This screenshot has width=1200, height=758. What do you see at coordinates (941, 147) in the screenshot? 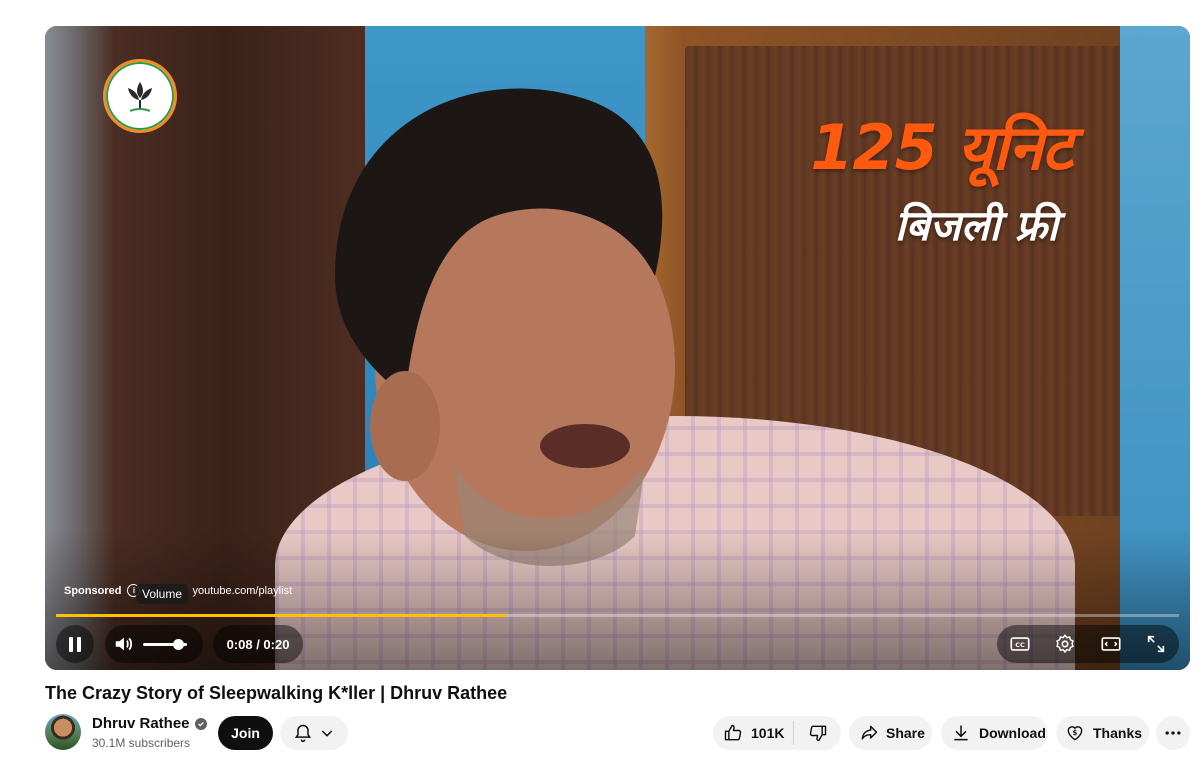
I see `overlay-headline: 125 यूनिट` at bounding box center [941, 147].